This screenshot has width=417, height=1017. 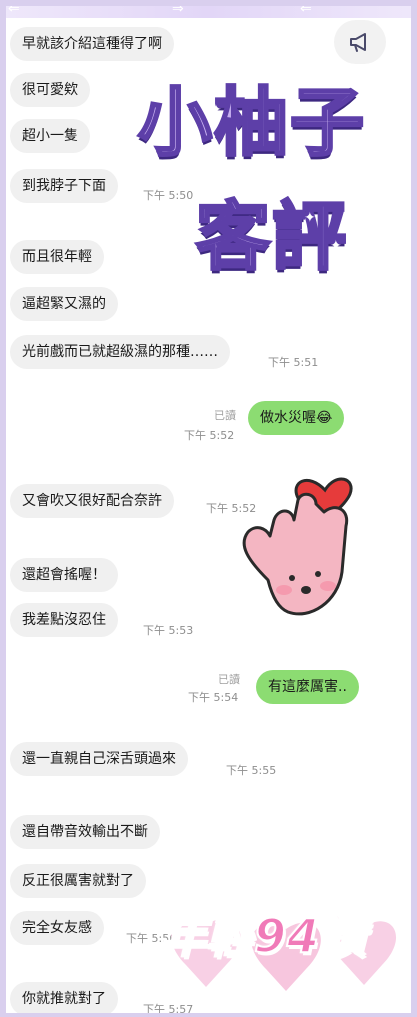 I want to click on outgoing-message-bubble: 有這麼厲害.., so click(x=307, y=687).